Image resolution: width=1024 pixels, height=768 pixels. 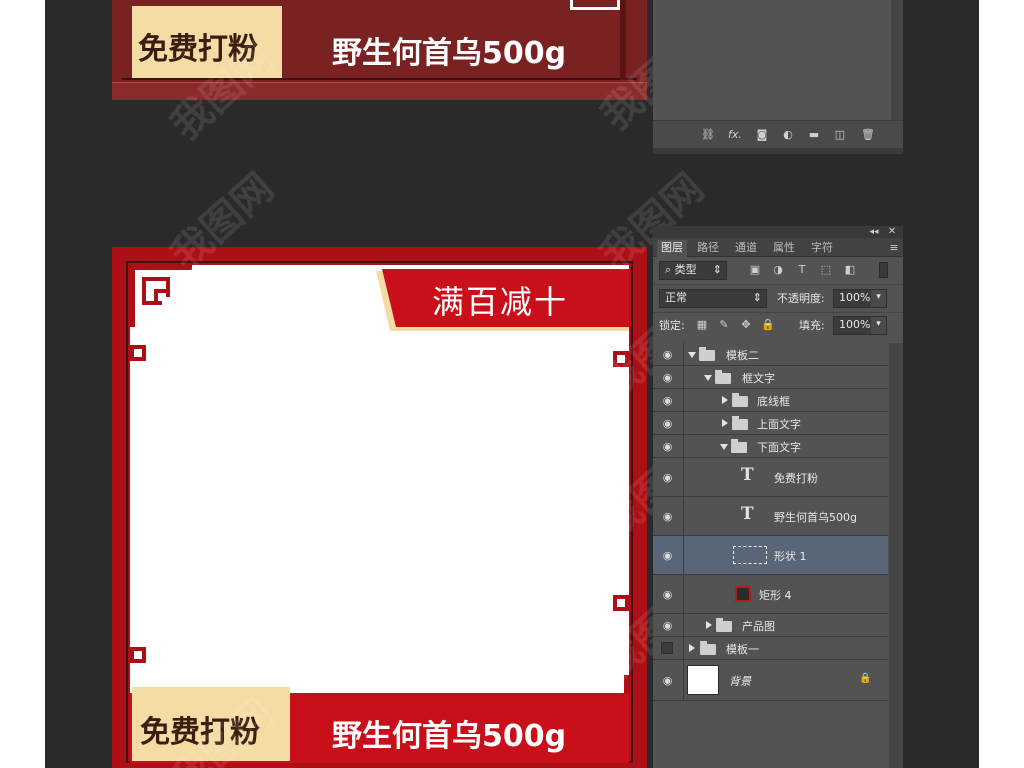 What do you see at coordinates (702, 325) in the screenshot?
I see `lock-transparency-icon: ▦` at bounding box center [702, 325].